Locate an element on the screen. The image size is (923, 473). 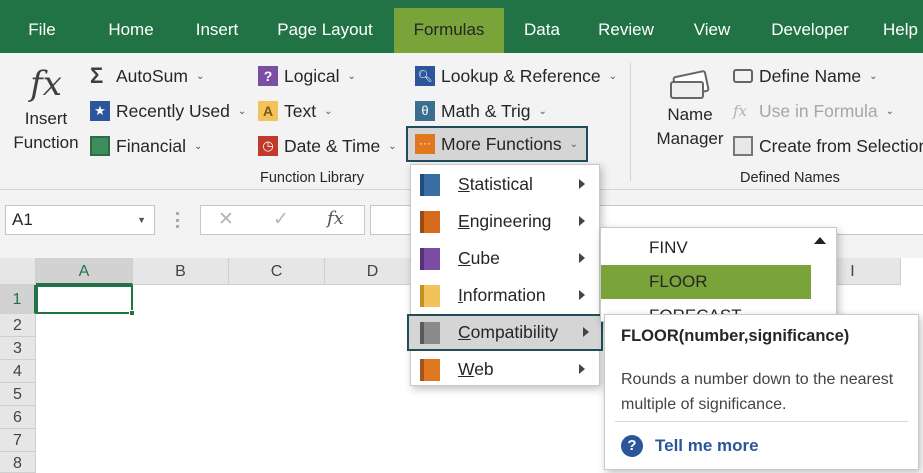
name-box-value: A1 is located at coordinates (22, 219).